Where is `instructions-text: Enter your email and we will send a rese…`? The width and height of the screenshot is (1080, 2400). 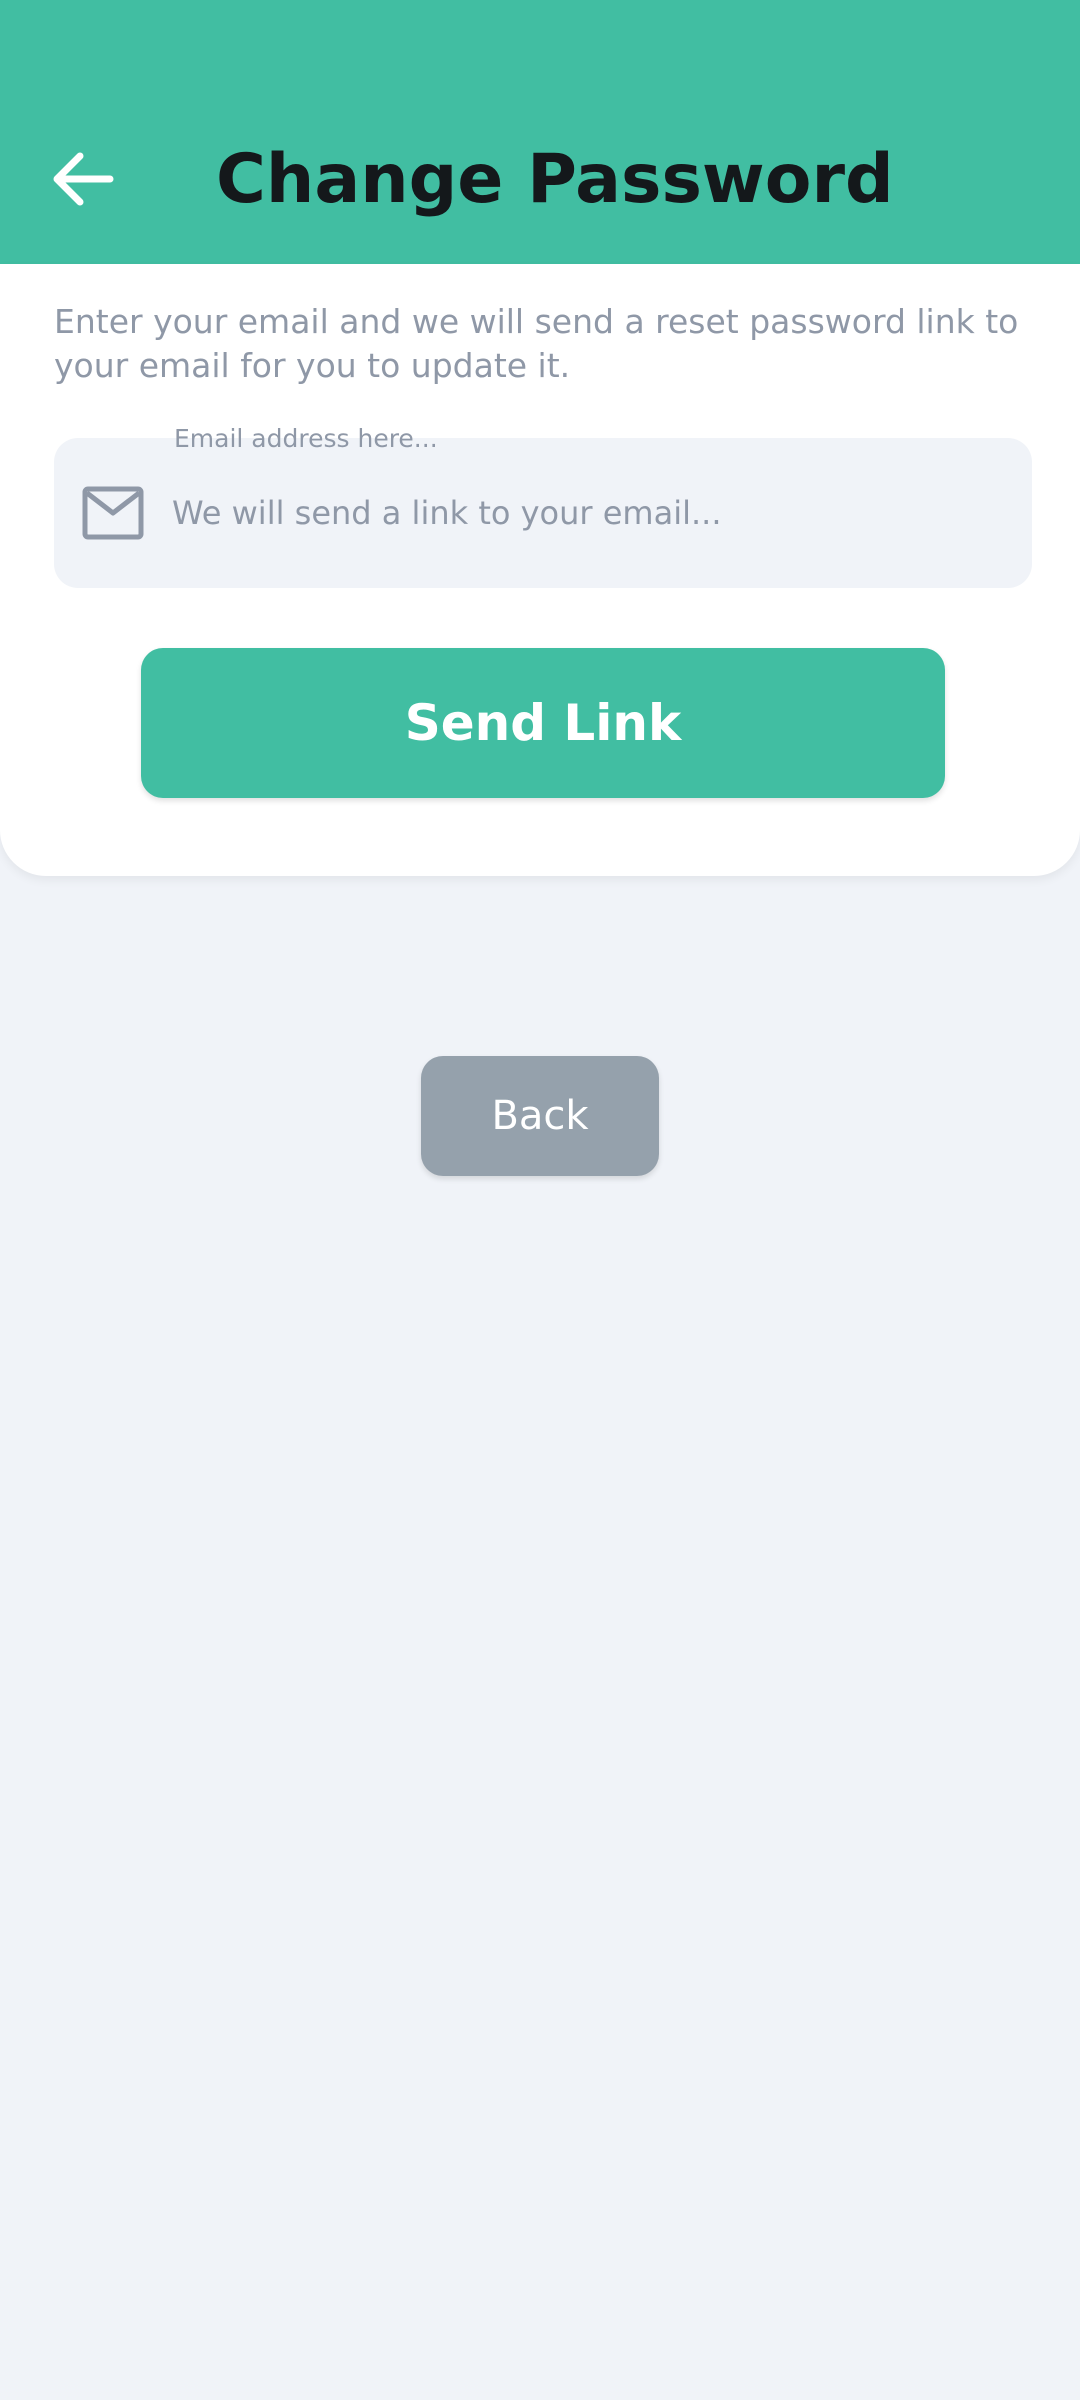
instructions-text: Enter your email and we will send a rese… is located at coordinates (536, 343).